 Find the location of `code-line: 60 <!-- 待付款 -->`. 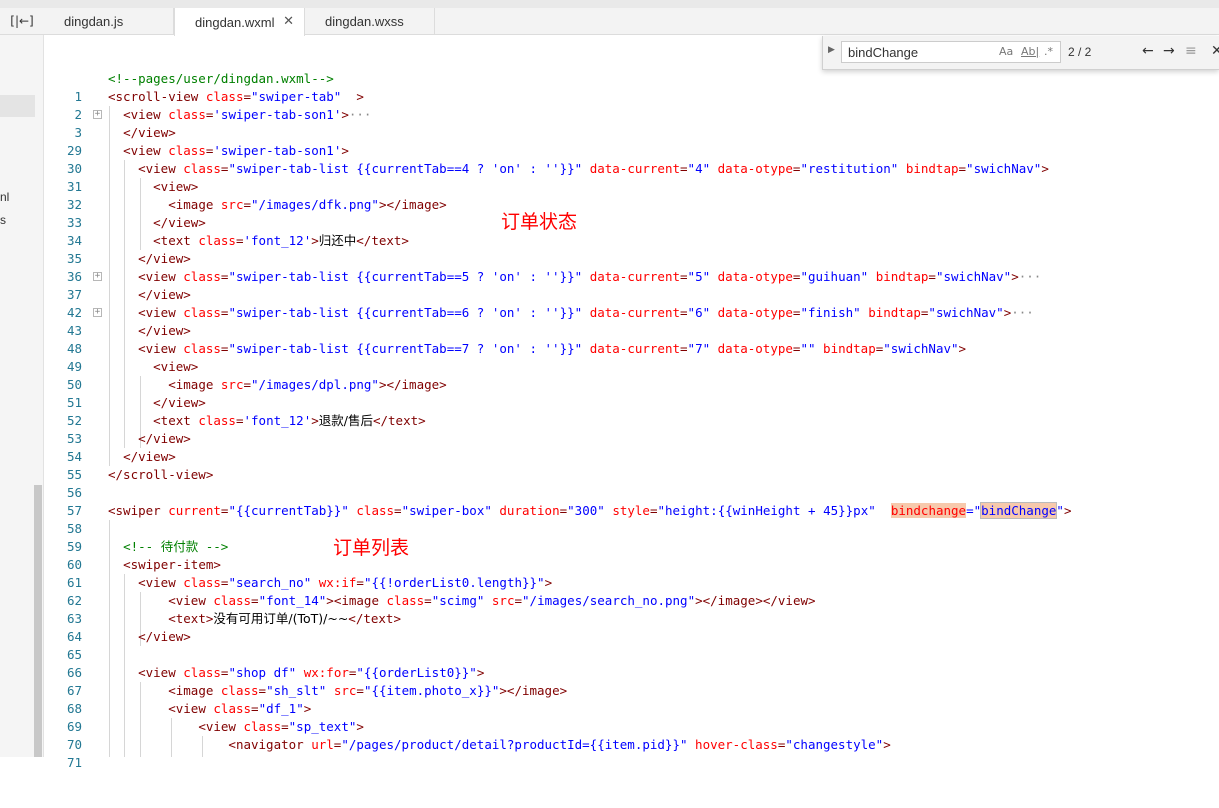

code-line: 60 <!-- 待付款 --> is located at coordinates (631, 555).